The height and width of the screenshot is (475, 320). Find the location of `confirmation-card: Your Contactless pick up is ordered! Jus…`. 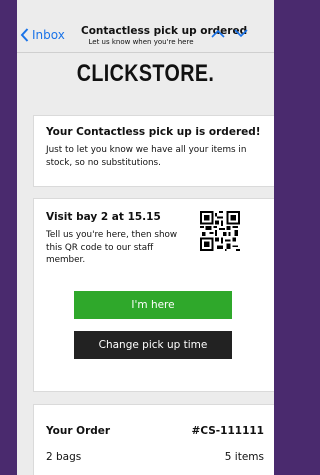

confirmation-card: Your Contactless pick up is ordered! Jus… is located at coordinates (153, 151).